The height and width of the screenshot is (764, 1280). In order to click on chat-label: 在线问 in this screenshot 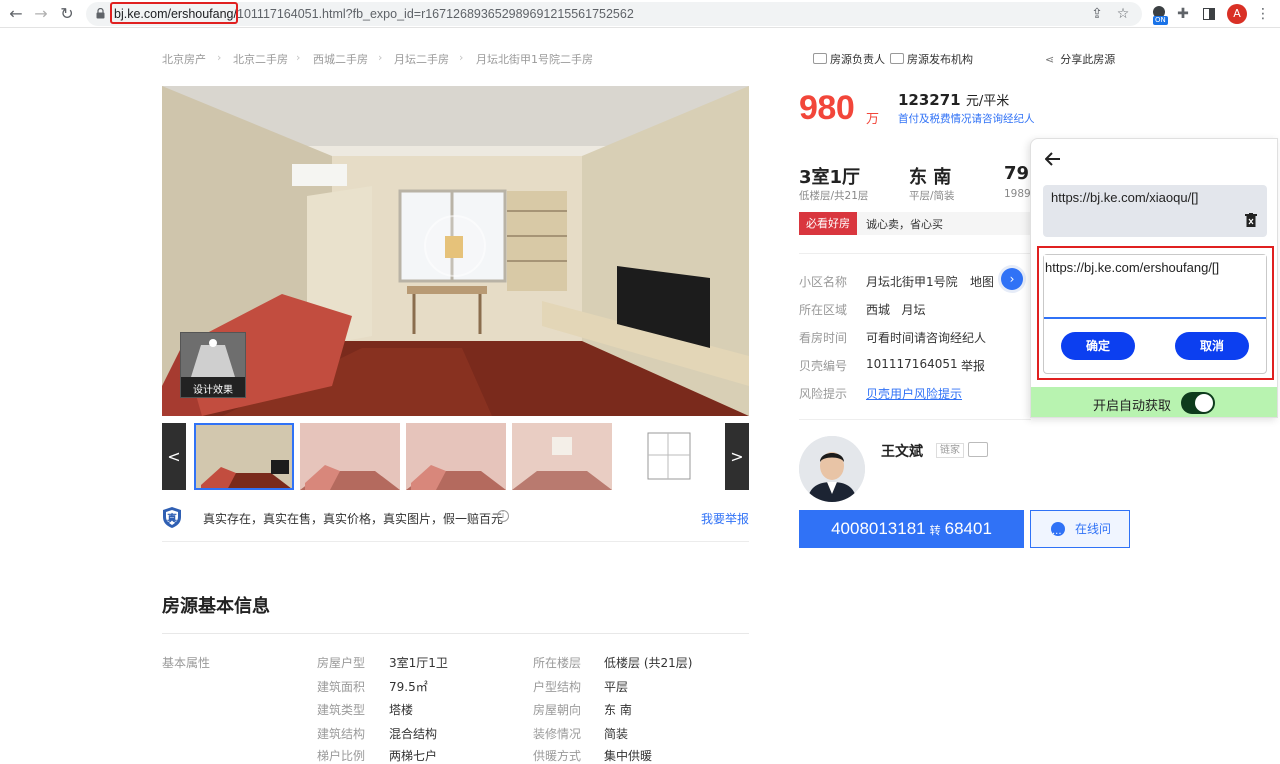, I will do `click(1093, 529)`.